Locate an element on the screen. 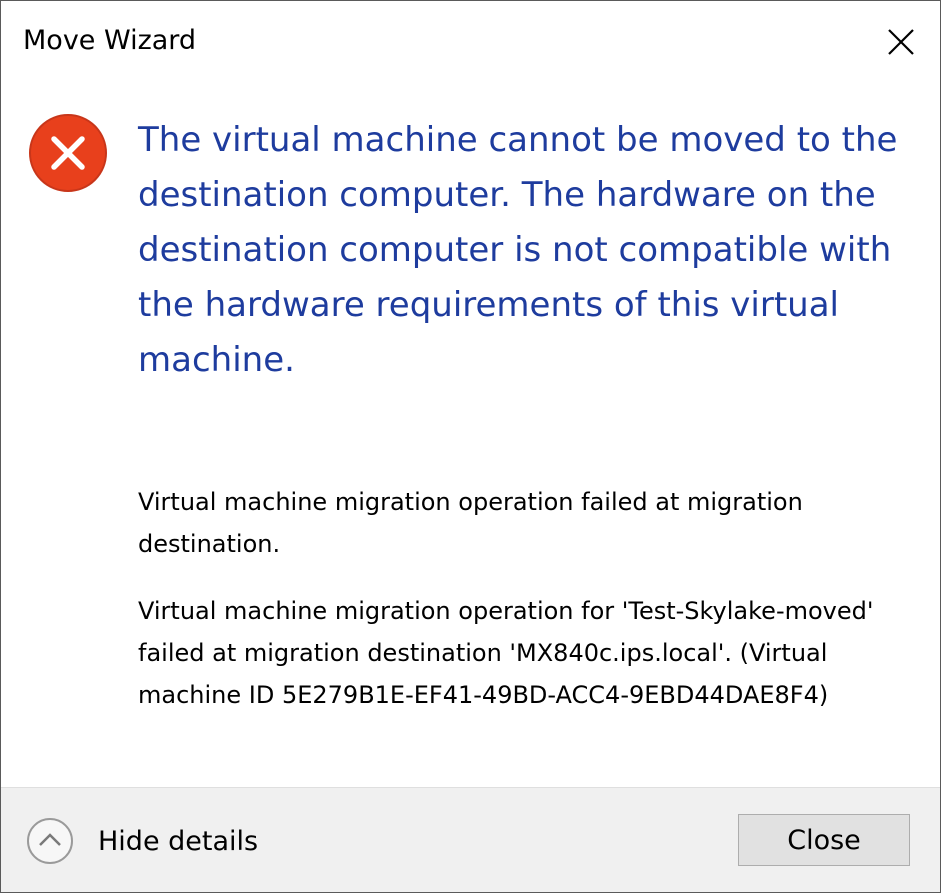  close-icon is located at coordinates (901, 42).